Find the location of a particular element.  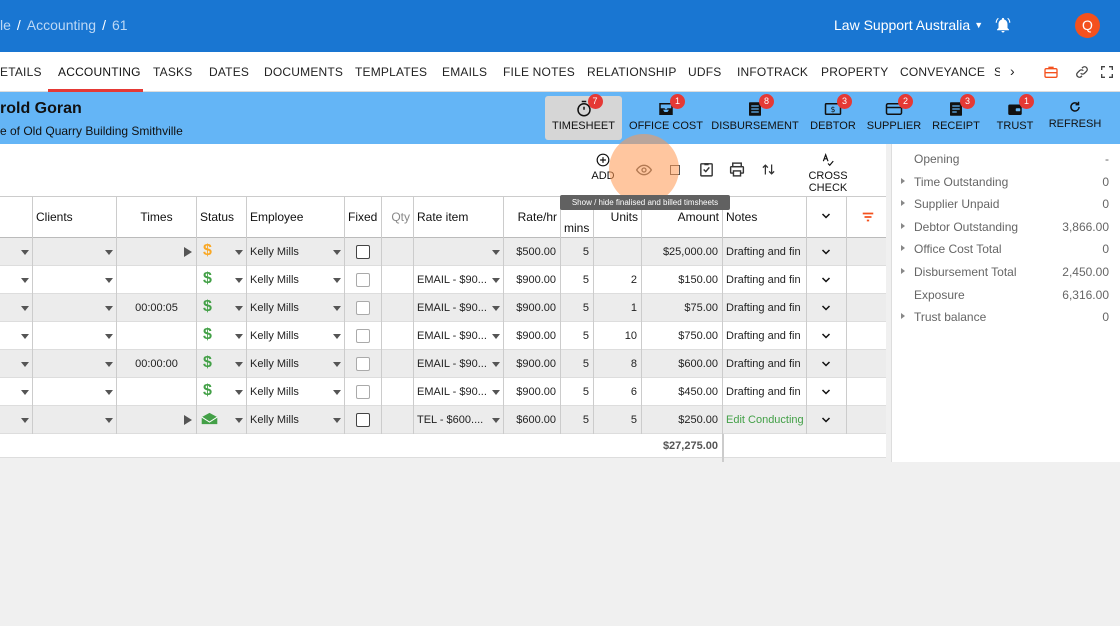

times-cell: 00:00:05 is located at coordinates (157, 308).